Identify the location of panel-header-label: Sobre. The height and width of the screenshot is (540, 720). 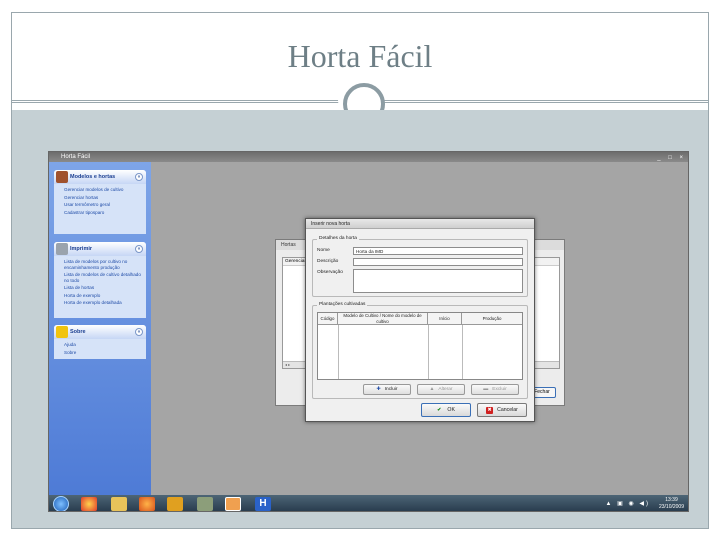
(78, 332).